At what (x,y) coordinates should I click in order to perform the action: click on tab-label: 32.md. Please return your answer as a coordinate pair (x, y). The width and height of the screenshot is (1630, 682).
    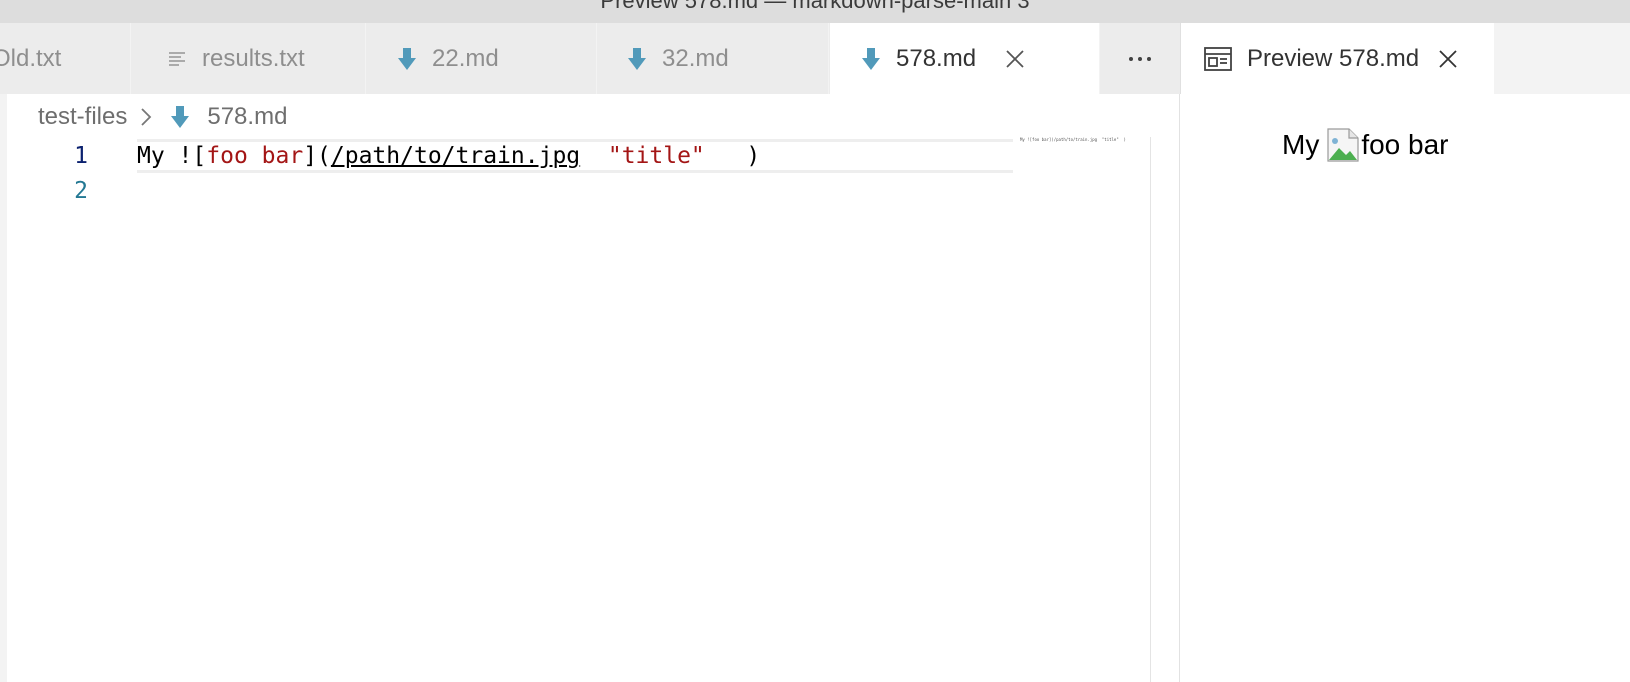
    Looking at the image, I should click on (695, 58).